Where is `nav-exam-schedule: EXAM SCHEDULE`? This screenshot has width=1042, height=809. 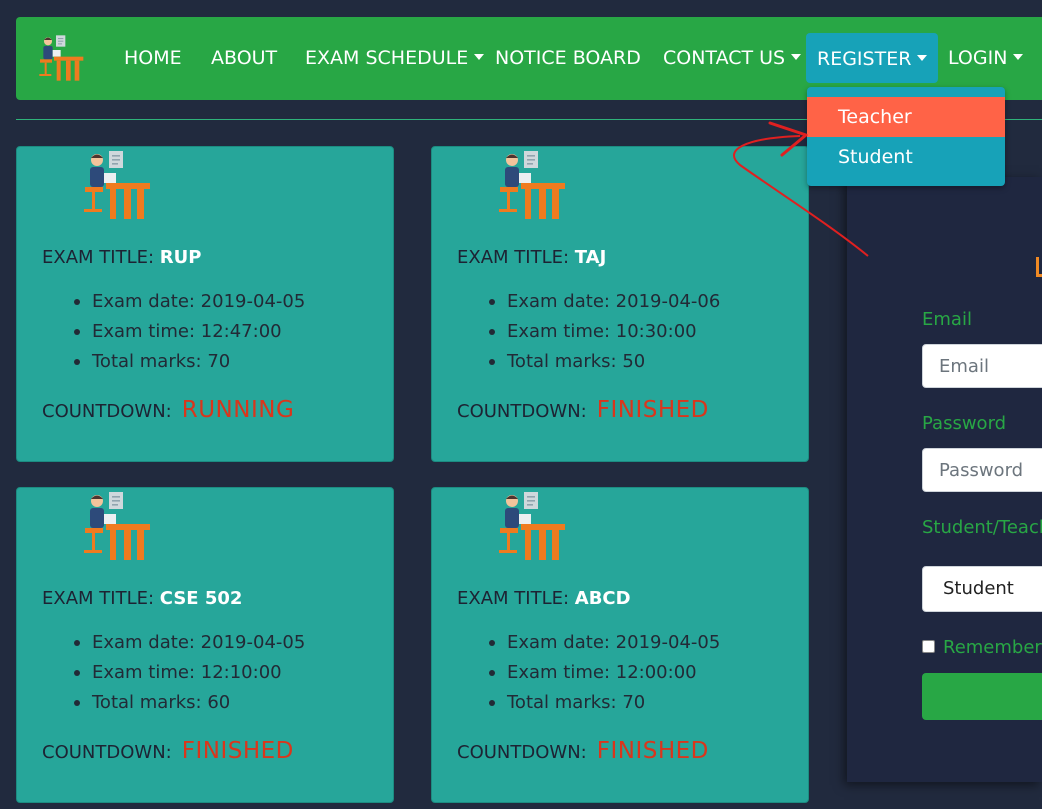
nav-exam-schedule: EXAM SCHEDULE is located at coordinates (395, 58).